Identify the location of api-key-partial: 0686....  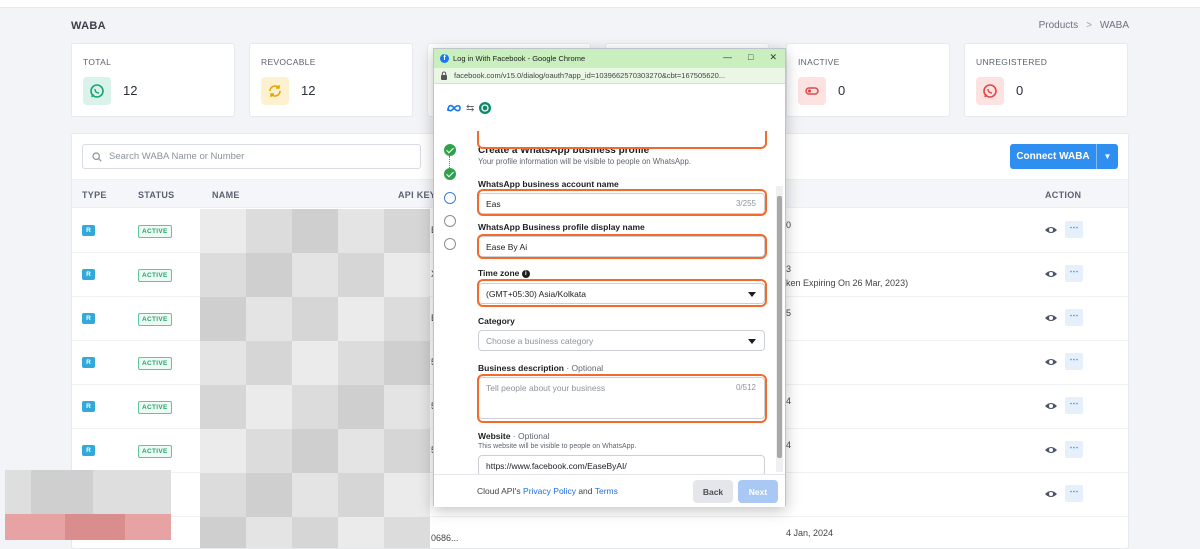
(445, 538).